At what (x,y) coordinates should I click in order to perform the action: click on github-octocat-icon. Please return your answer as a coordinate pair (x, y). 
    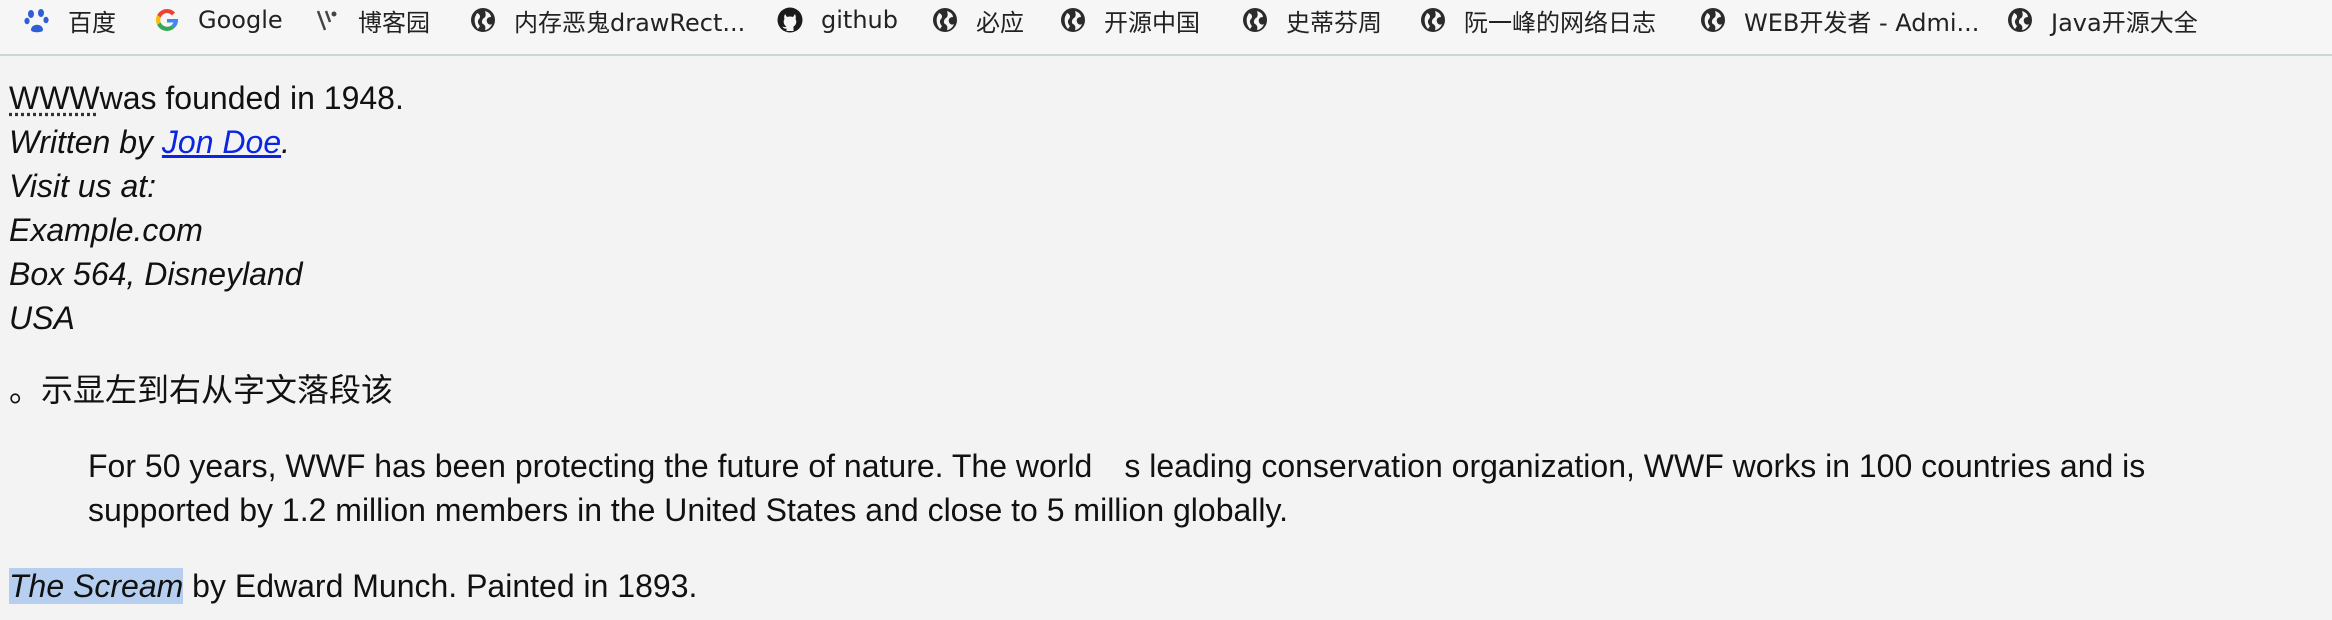
    Looking at the image, I should click on (790, 20).